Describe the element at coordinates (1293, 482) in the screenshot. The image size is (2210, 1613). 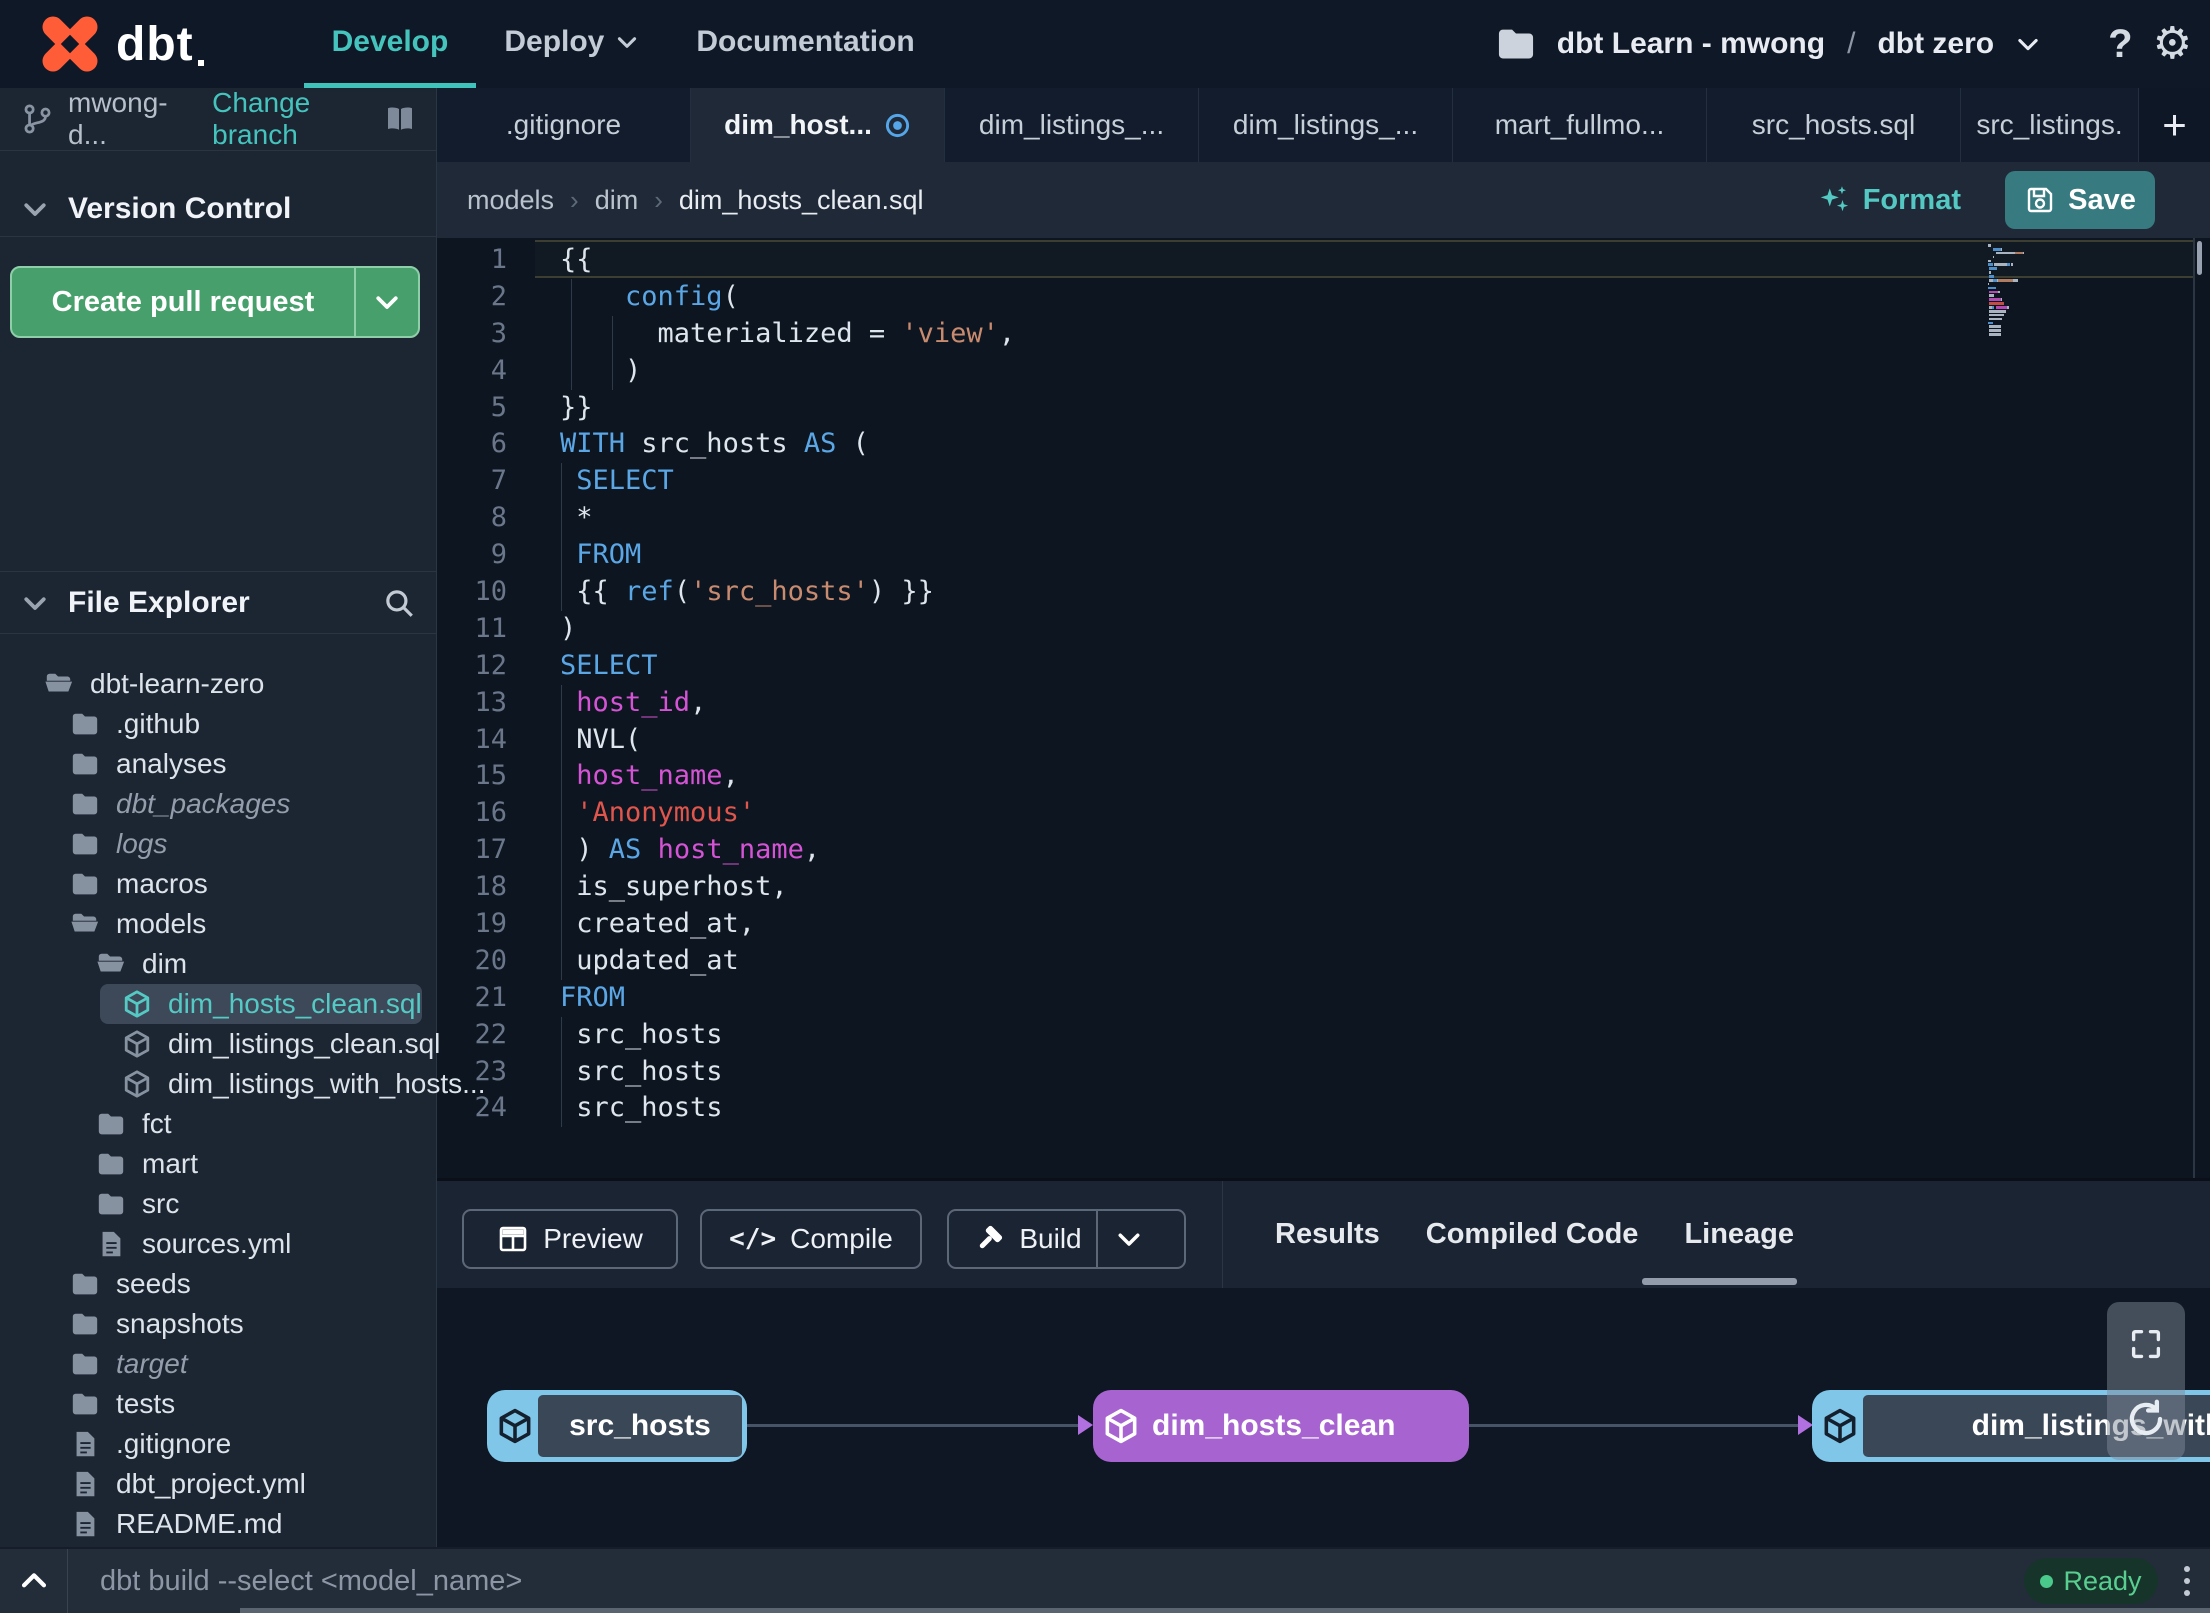
I see `code-line: SELECT` at that location.